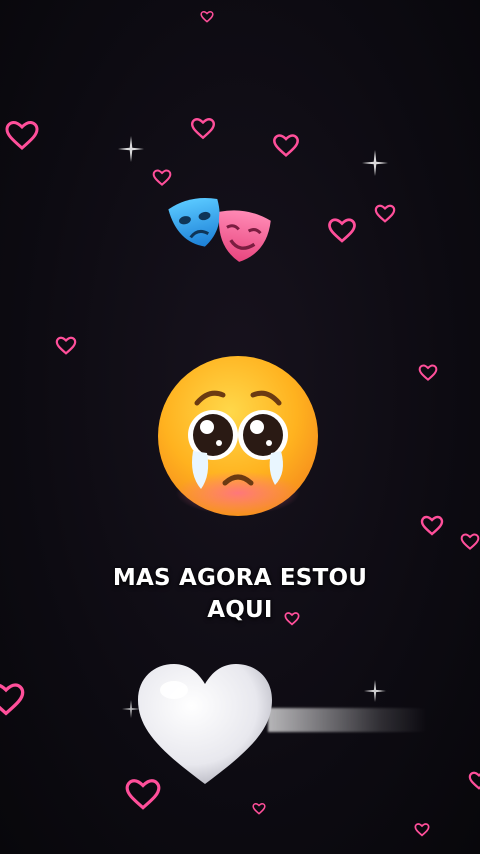  Describe the element at coordinates (240, 610) in the screenshot. I see `caption-line-2: AQUI` at that location.